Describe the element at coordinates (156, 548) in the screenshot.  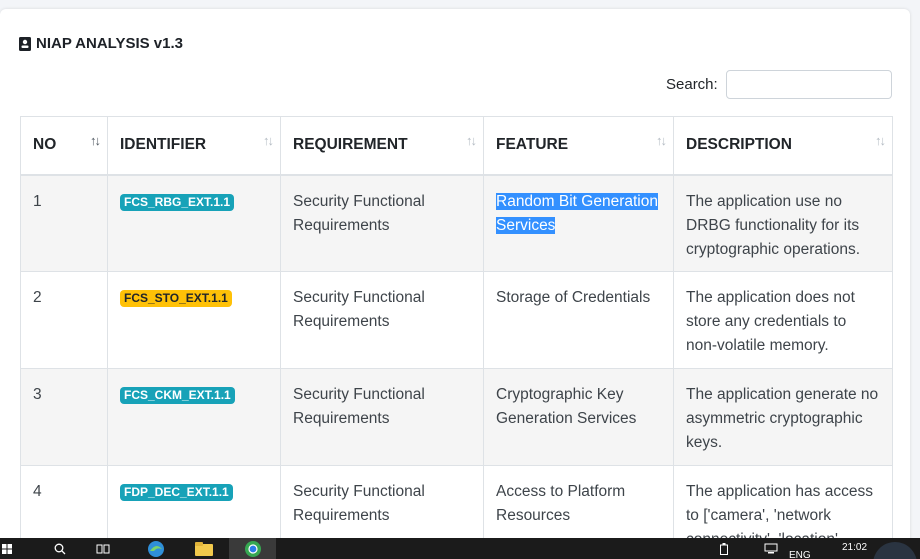
I see `edge-browser-icon` at that location.